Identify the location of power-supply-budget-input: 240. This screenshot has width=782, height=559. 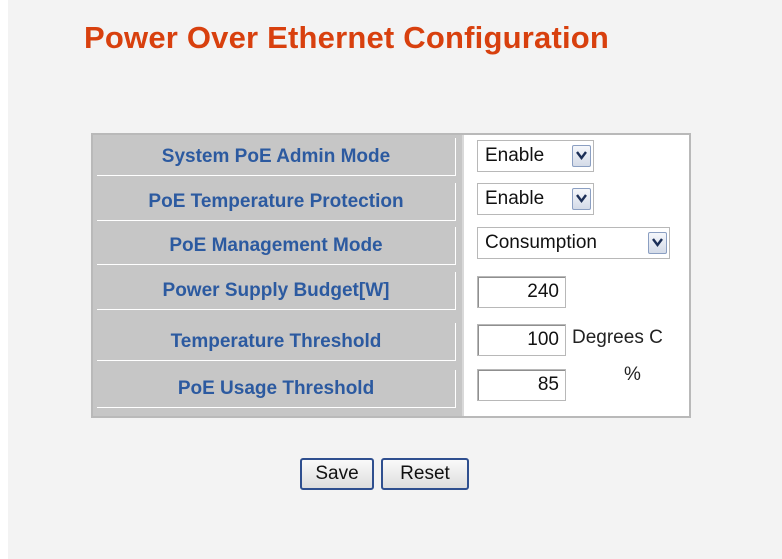
(521, 292).